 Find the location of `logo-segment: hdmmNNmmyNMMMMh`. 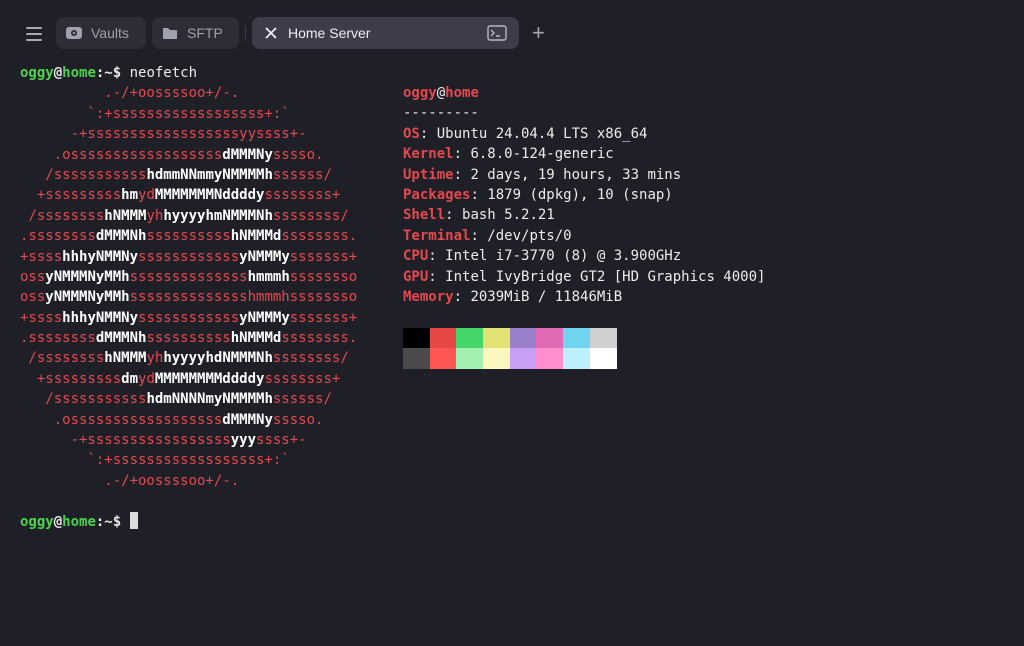

logo-segment: hdmmNNmmyNMMMMh is located at coordinates (209, 174).